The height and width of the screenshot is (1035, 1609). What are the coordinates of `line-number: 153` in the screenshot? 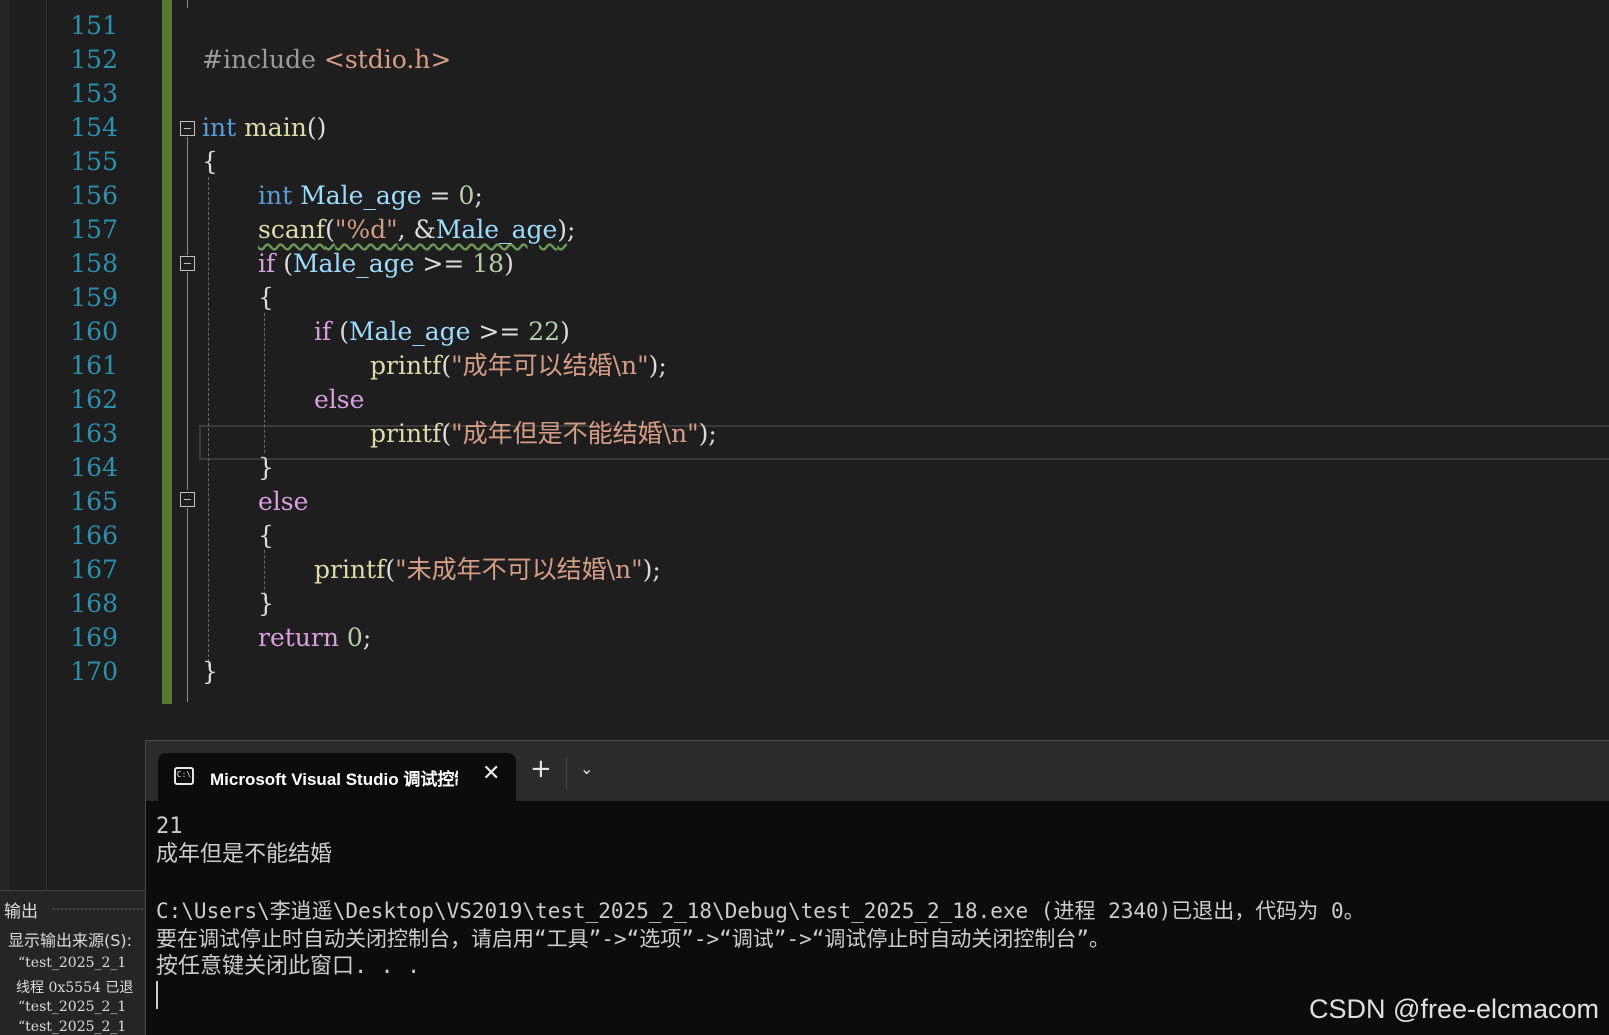 It's located at (94, 93).